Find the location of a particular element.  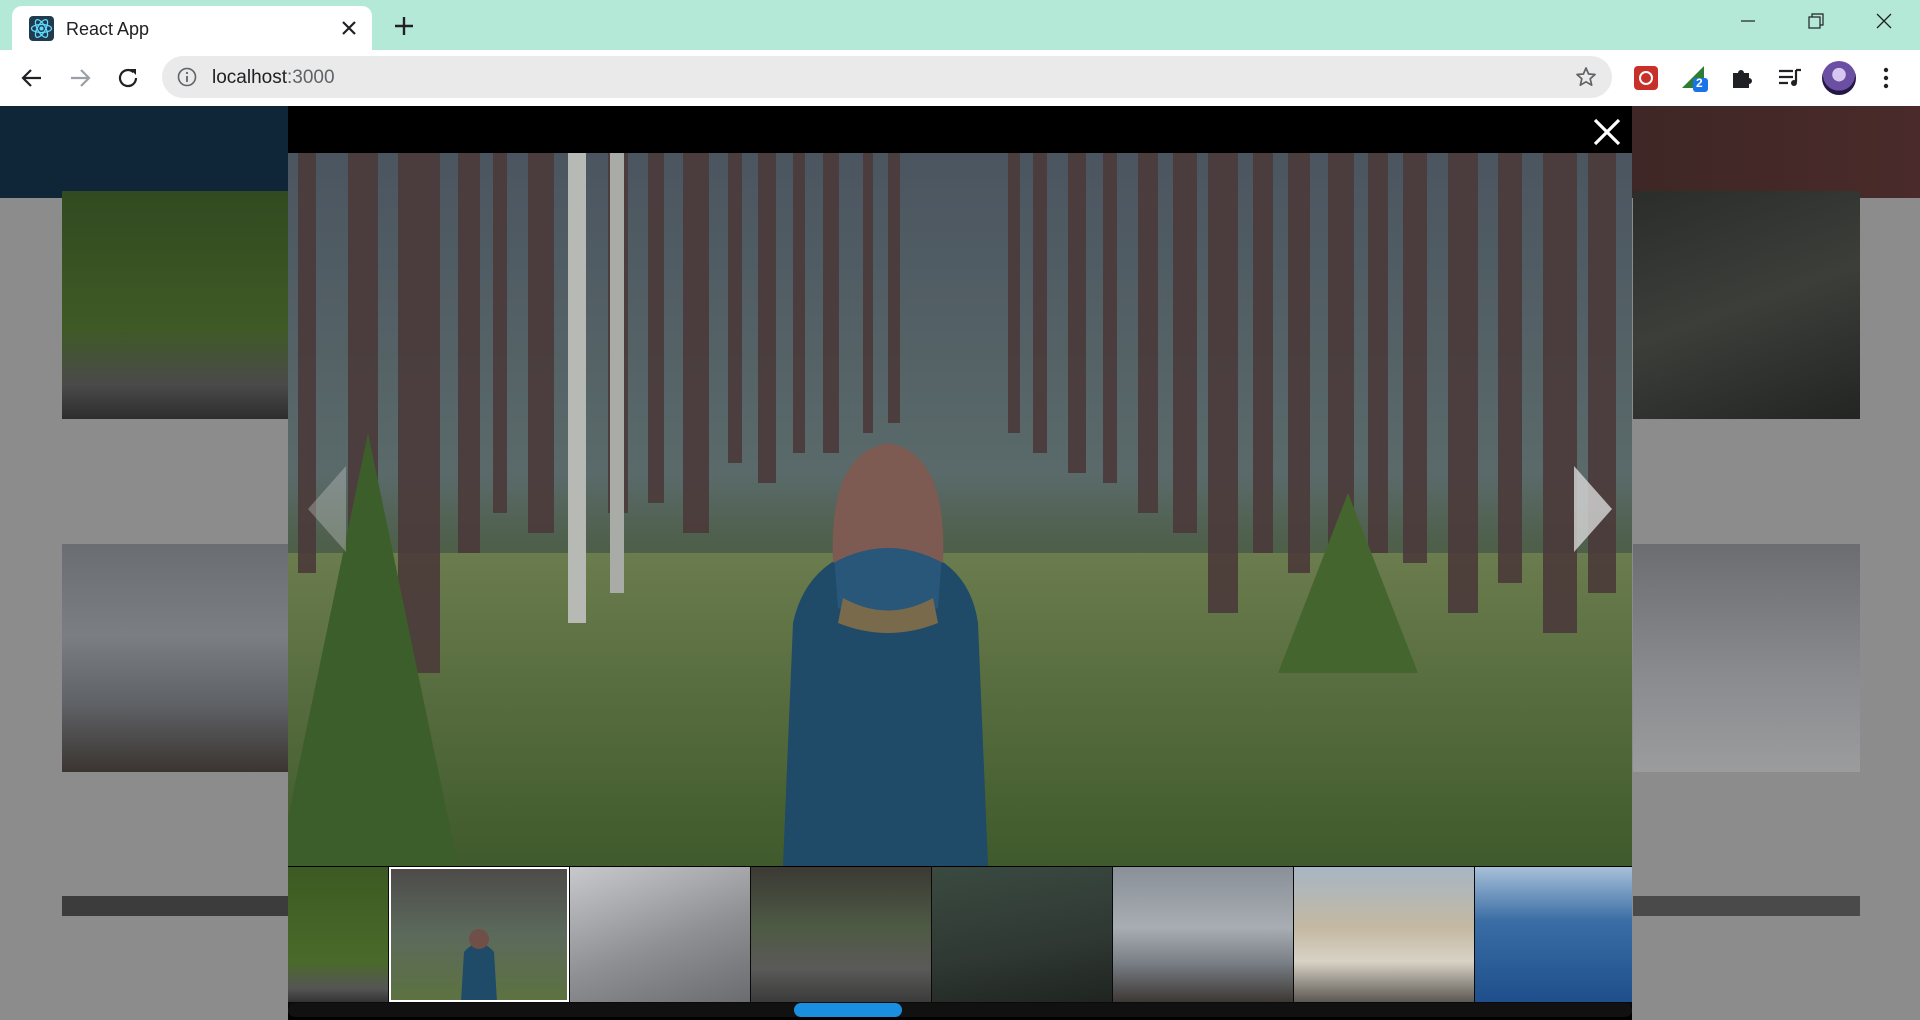

extension-green-badge-icon: 2 is located at coordinates (1694, 78).